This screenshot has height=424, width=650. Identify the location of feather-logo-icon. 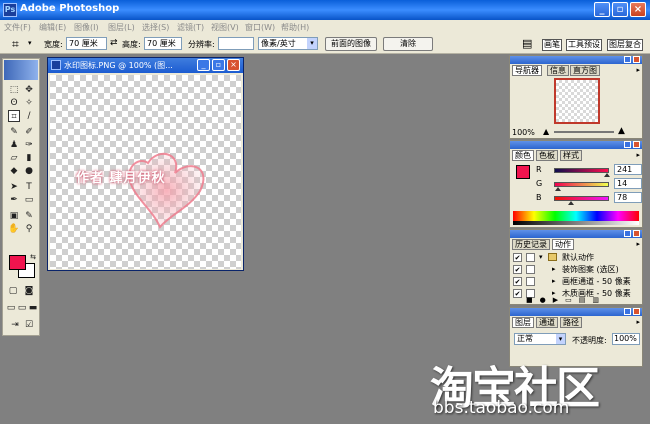
(21, 70).